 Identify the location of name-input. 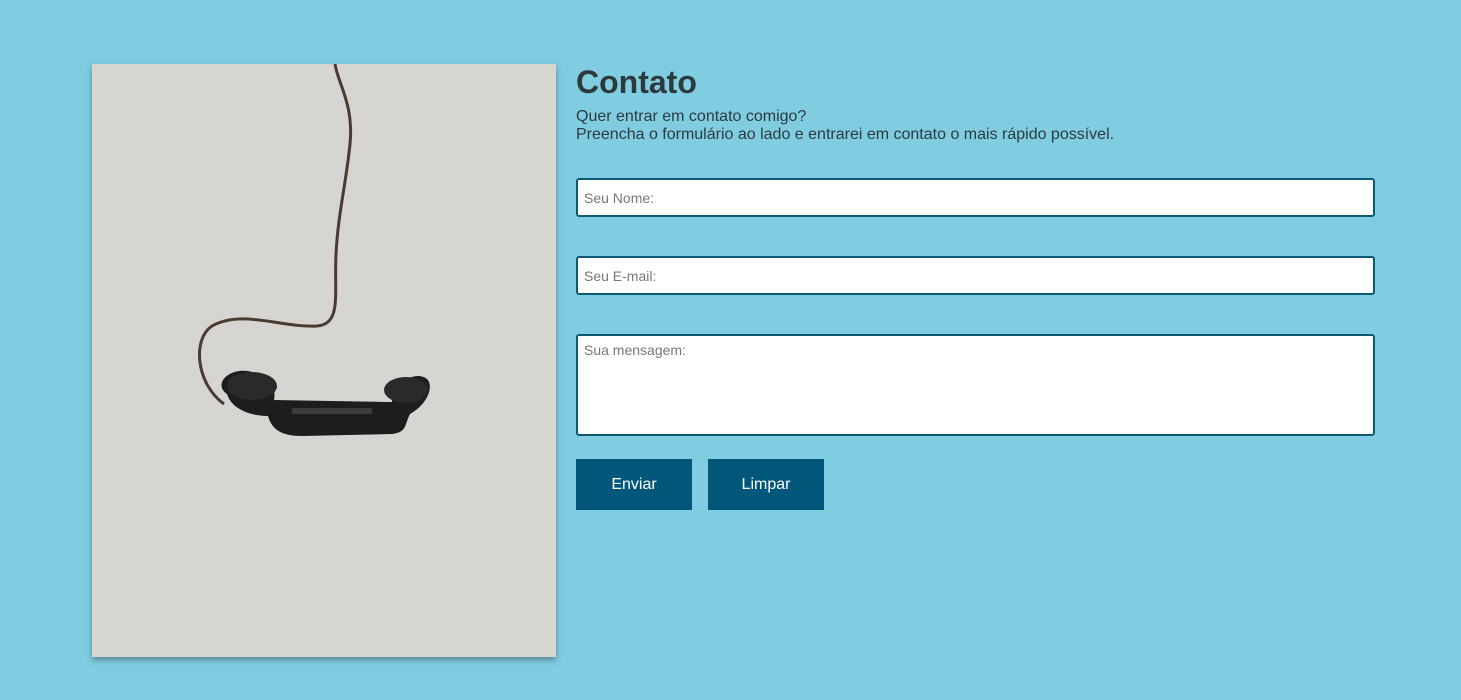
(975, 197).